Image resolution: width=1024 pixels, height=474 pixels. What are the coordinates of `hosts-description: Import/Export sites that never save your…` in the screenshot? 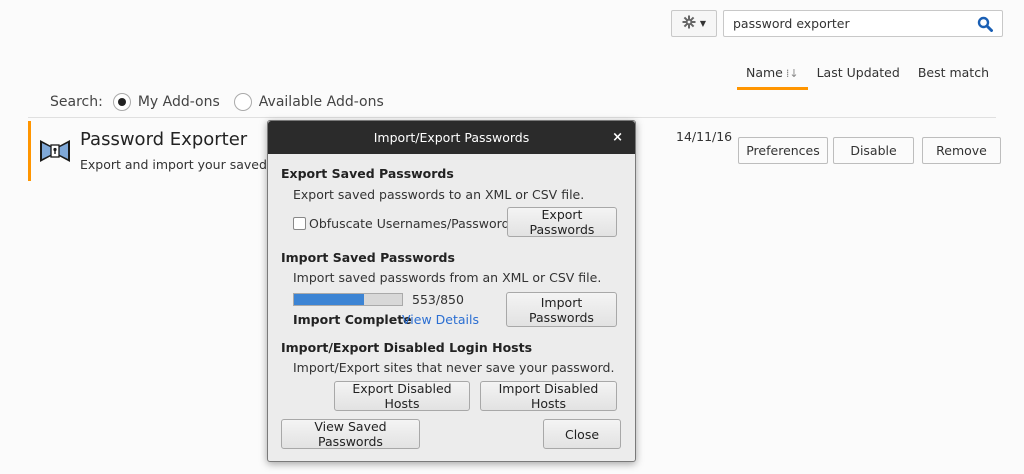 It's located at (454, 367).